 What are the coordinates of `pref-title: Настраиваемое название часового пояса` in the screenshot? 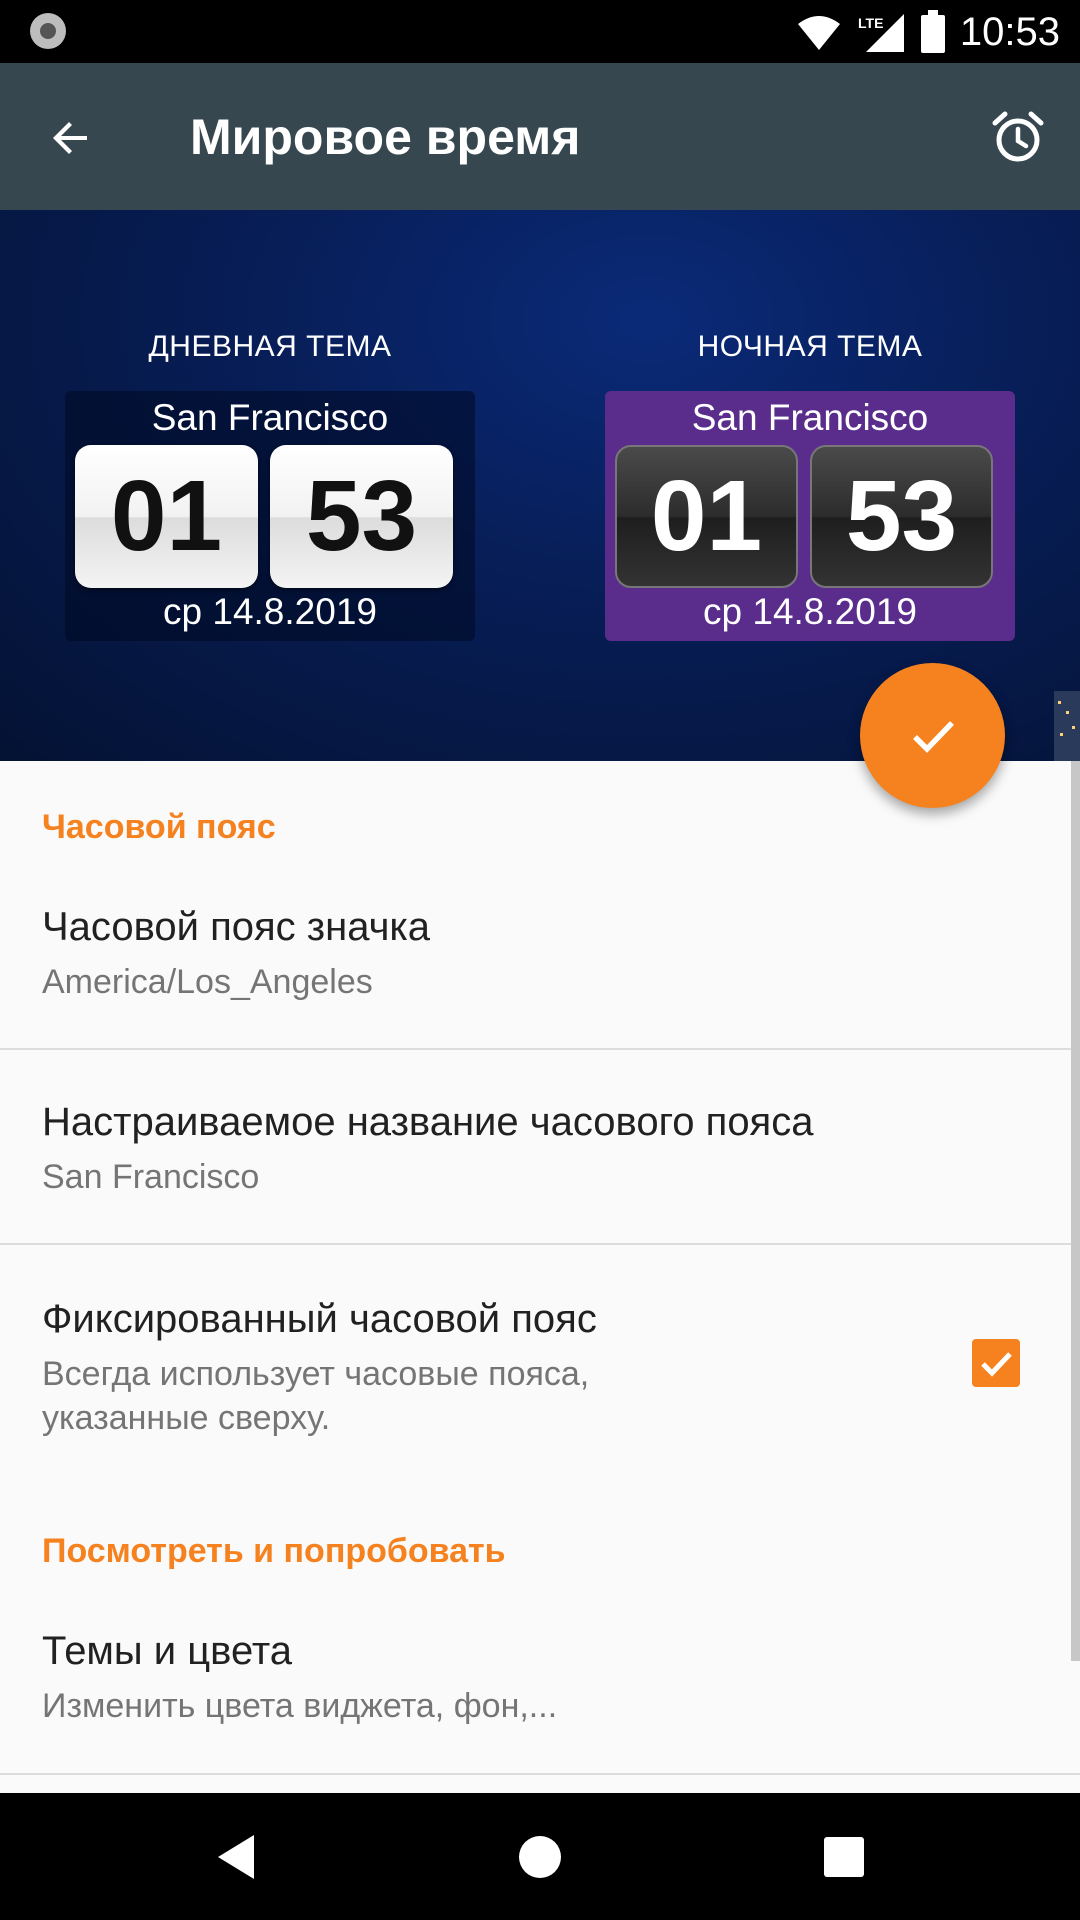 It's located at (428, 1122).